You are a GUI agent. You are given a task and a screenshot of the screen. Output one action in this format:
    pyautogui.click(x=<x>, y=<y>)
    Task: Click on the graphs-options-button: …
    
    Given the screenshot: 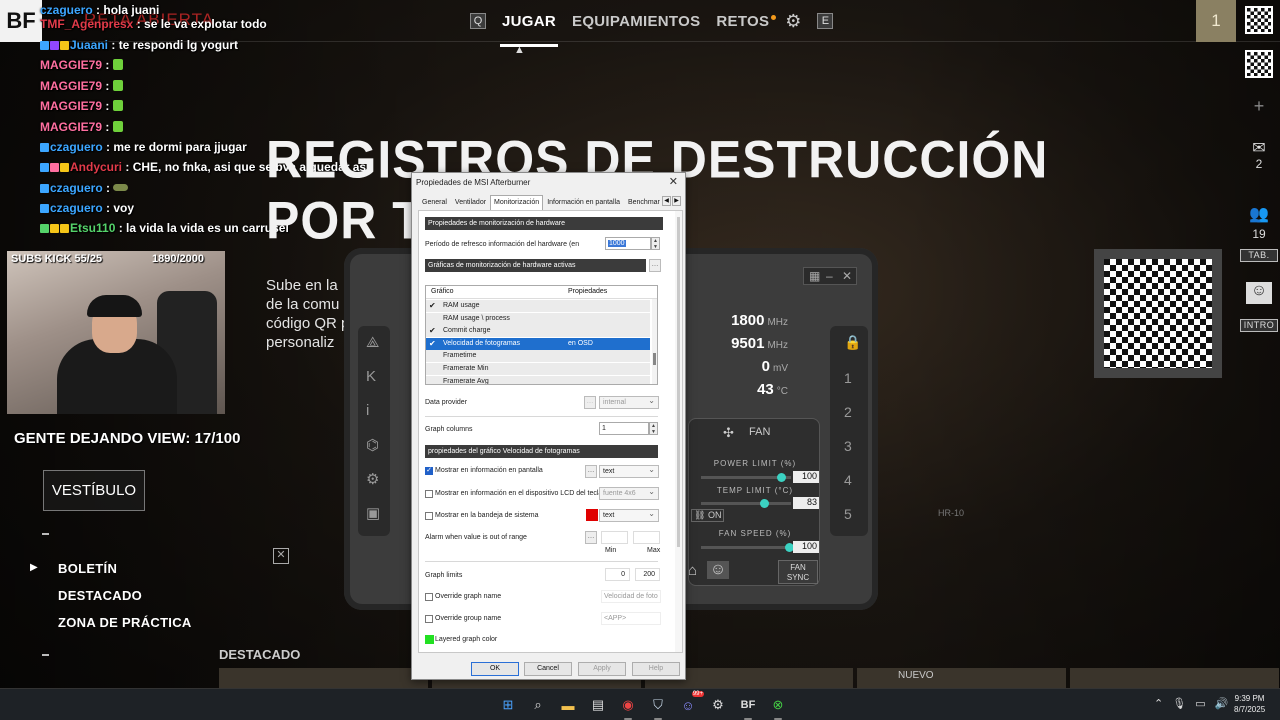 What is the action you would take?
    pyautogui.click(x=655, y=265)
    